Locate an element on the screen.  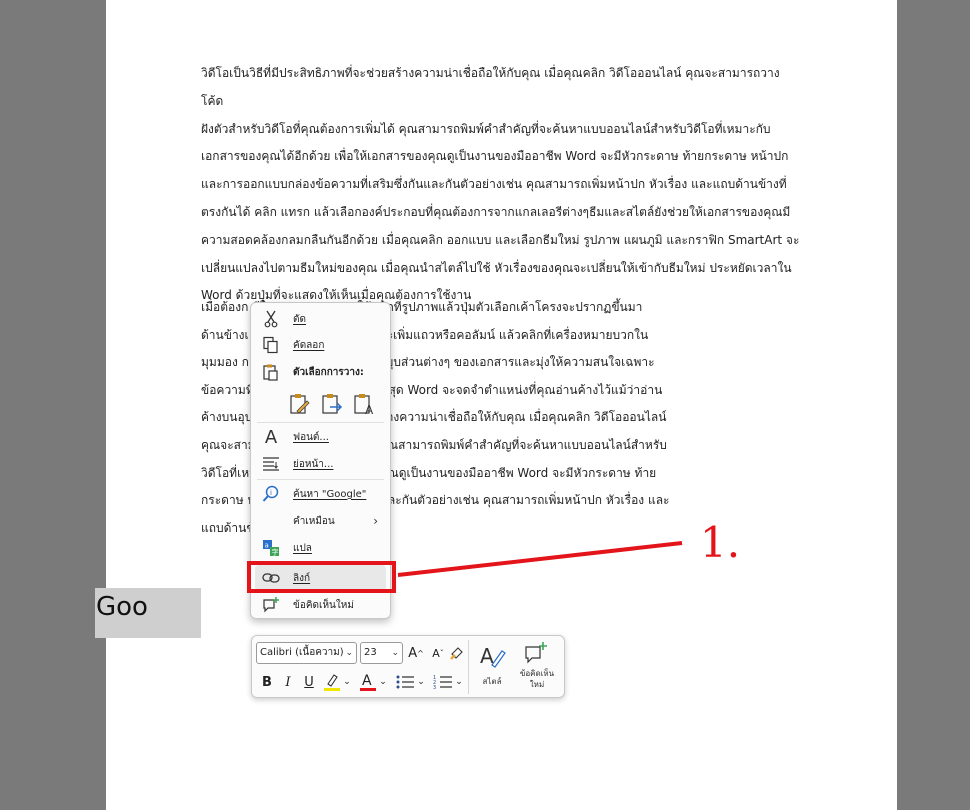
font-size-value: 23 is located at coordinates (370, 652).